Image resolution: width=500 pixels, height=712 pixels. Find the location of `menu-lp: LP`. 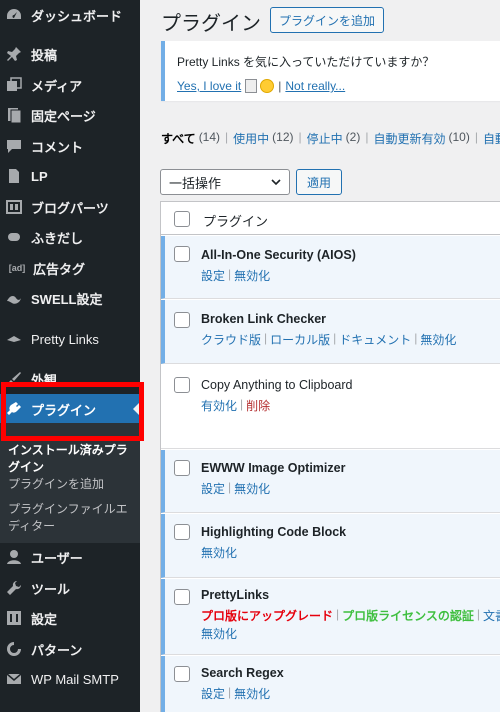

menu-lp: LP is located at coordinates (70, 176).